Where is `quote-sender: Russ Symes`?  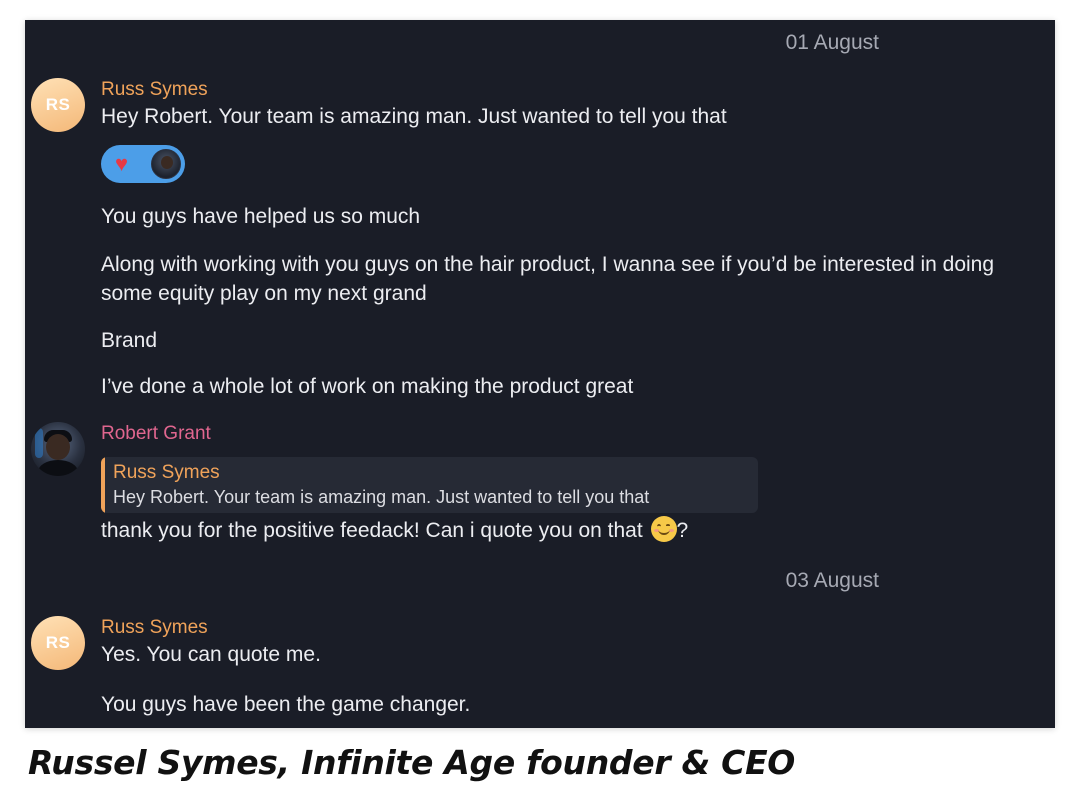 quote-sender: Russ Symes is located at coordinates (166, 472).